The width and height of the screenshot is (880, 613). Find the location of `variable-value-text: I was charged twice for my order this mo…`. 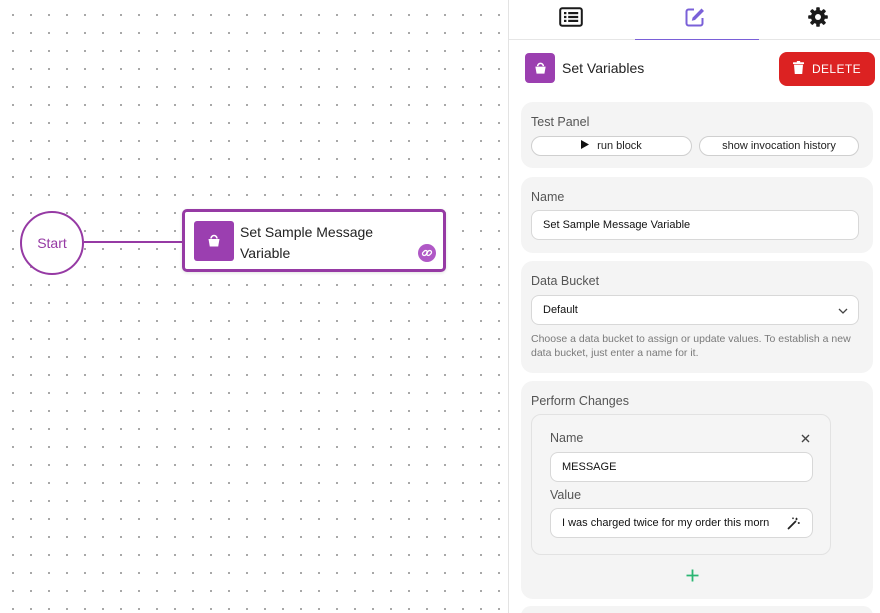

variable-value-text: I was charged twice for my order this mo… is located at coordinates (666, 523).